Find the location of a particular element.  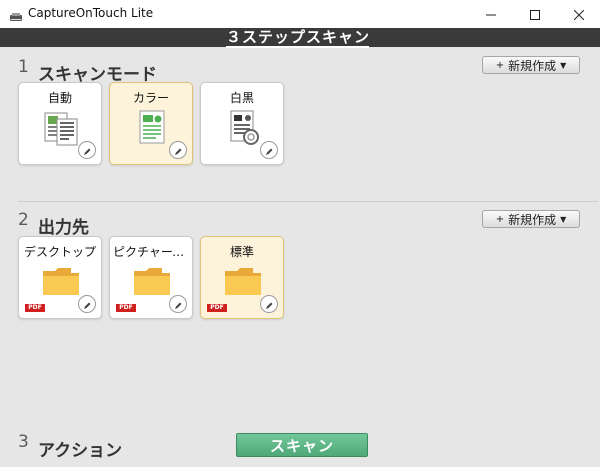

auto-document-icon is located at coordinates (61, 130).